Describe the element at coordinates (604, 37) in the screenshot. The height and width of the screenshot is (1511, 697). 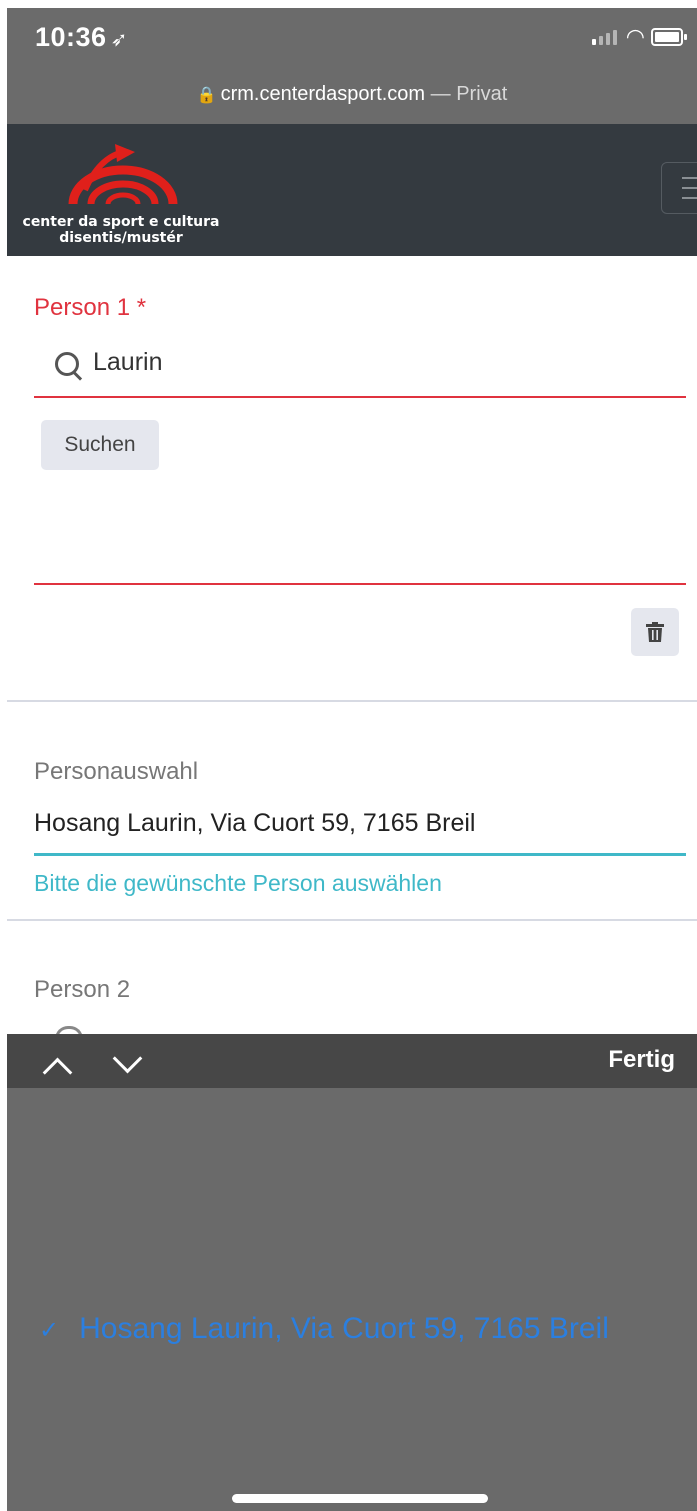
I see `signal-icon` at that location.